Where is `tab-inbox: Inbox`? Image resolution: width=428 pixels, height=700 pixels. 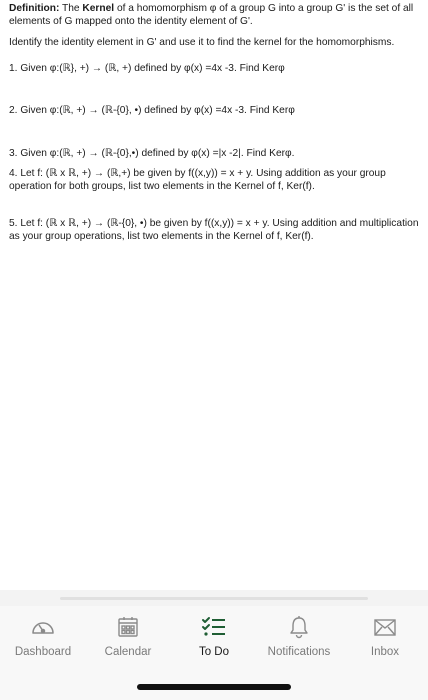
tab-inbox: Inbox is located at coordinates (385, 639).